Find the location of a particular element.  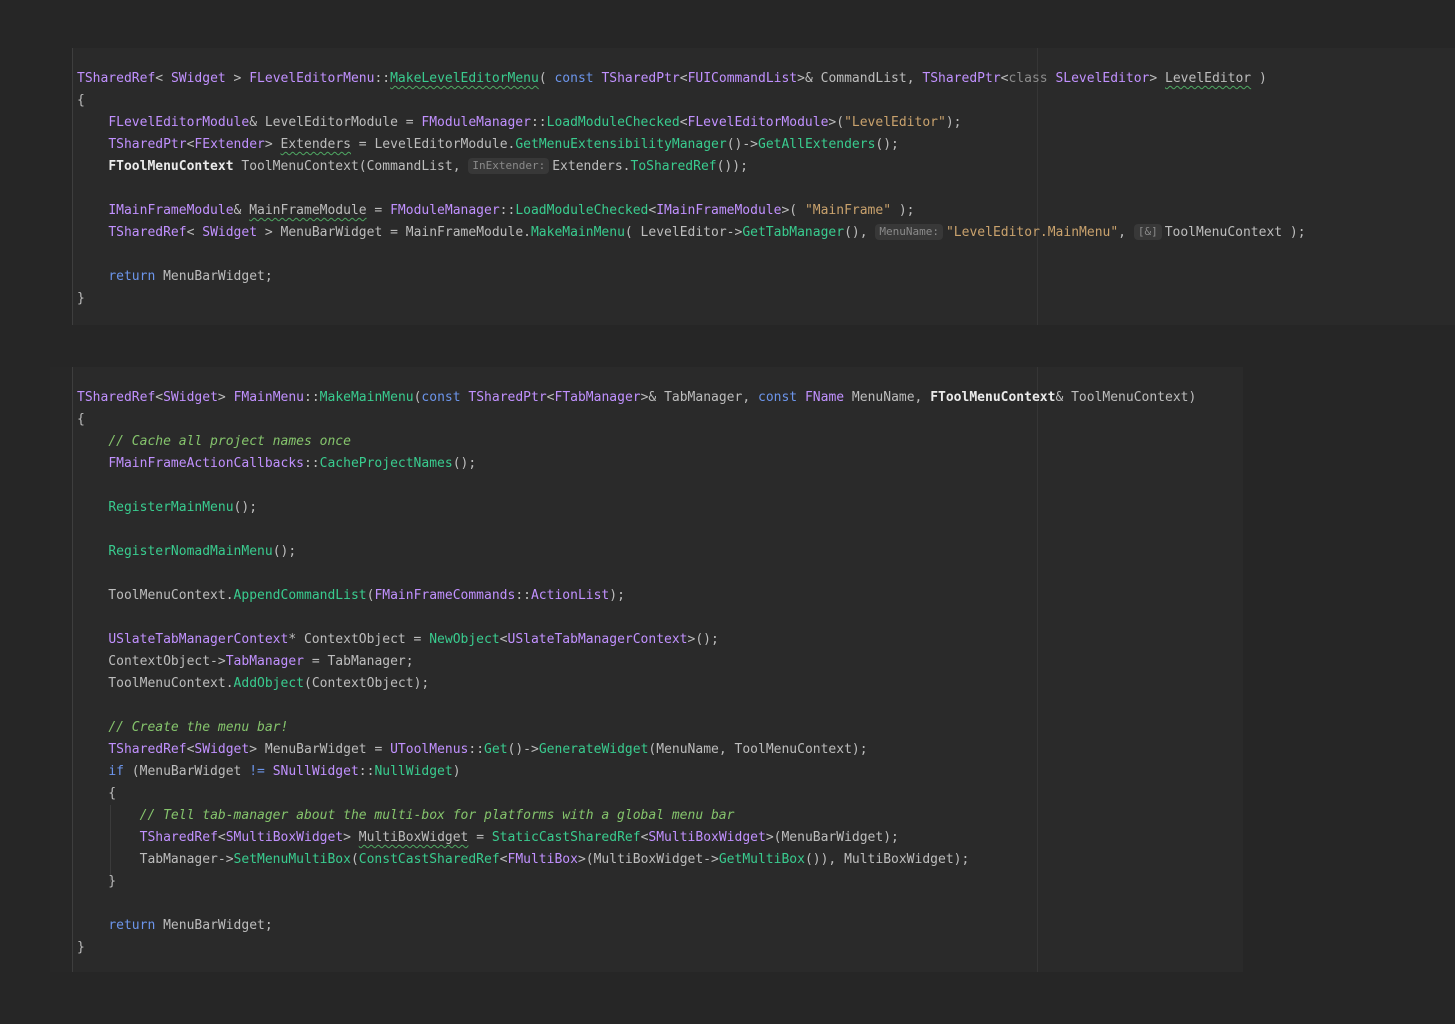

code-token-plain: = LevelEditorModule. is located at coordinates (433, 144).